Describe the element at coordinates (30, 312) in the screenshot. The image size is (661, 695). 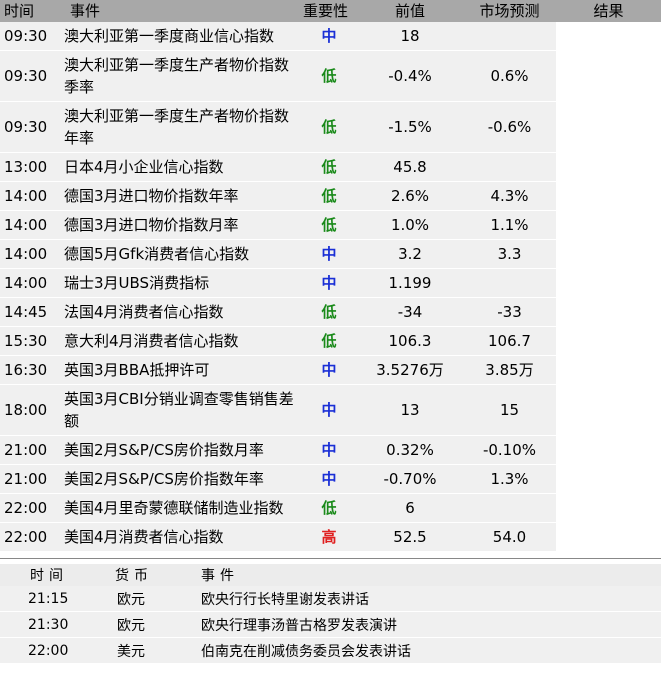
I see `row-time: 14:45` at that location.